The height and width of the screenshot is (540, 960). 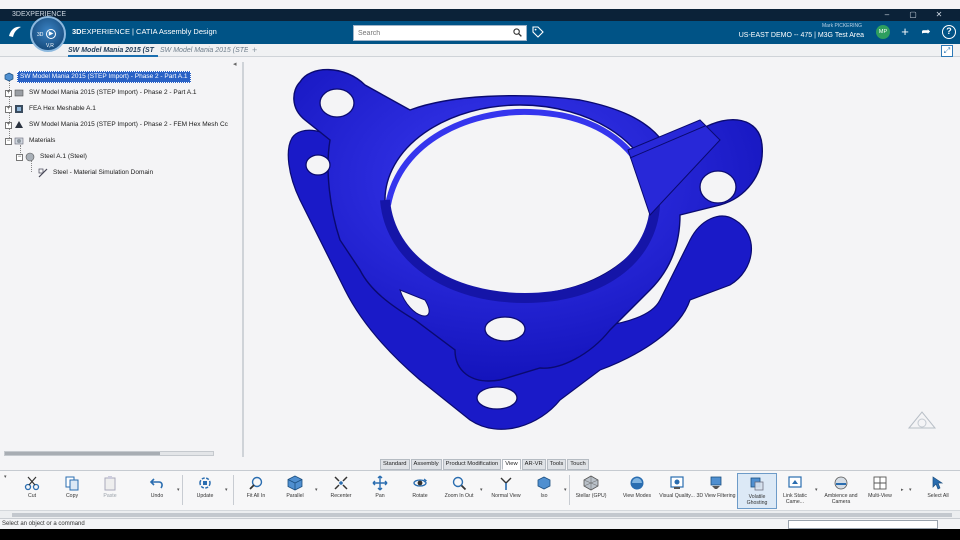 What do you see at coordinates (15, 33) in the screenshot?
I see `ds-logo-icon` at bounding box center [15, 33].